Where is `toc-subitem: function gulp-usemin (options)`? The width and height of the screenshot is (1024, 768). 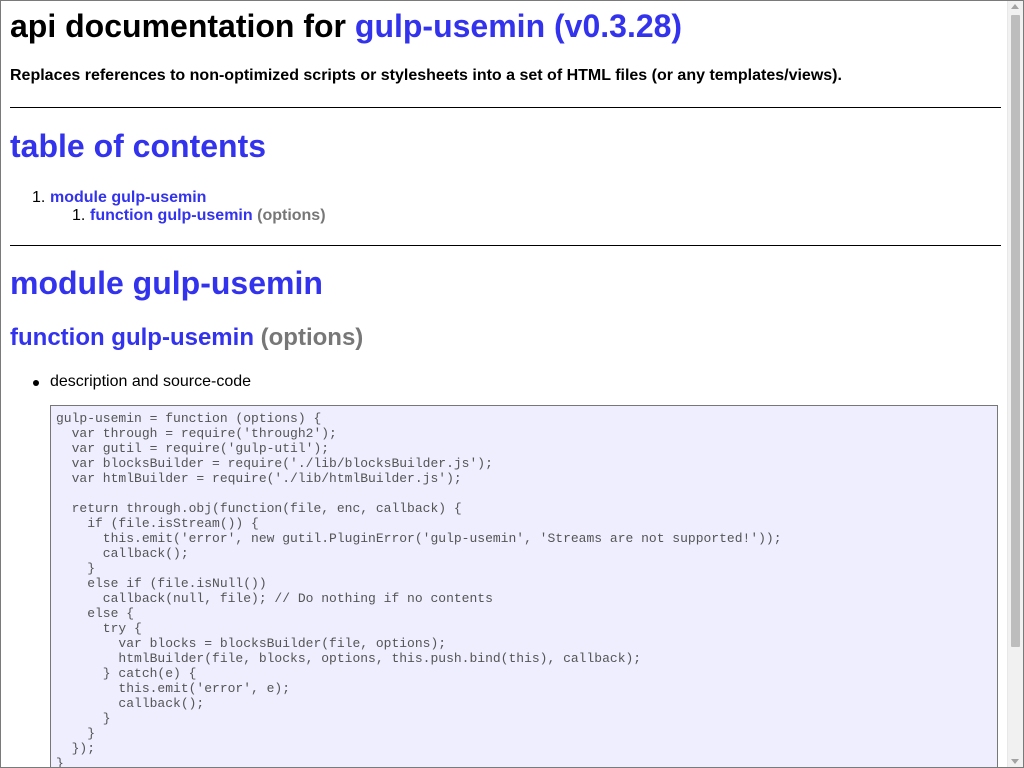 toc-subitem: function gulp-usemin (options) is located at coordinates (208, 216).